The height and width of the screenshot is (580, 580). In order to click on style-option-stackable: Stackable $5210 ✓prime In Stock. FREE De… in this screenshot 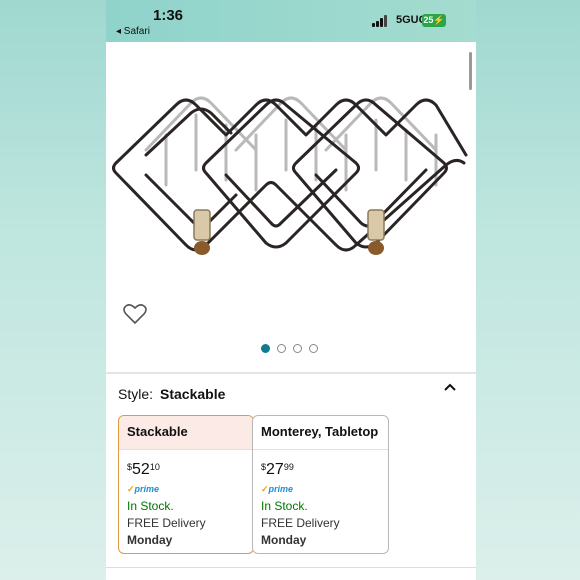, I will do `click(186, 484)`.